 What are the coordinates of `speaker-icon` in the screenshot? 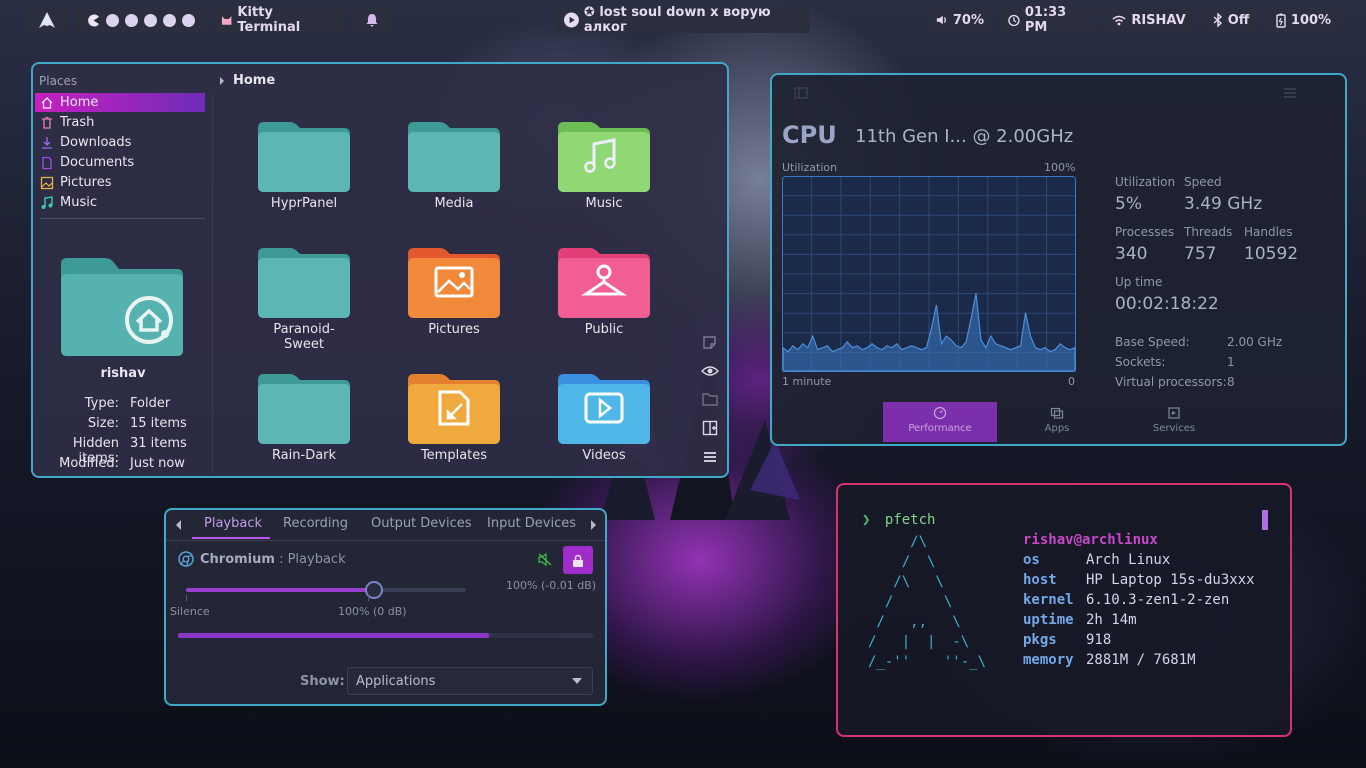 It's located at (941, 20).